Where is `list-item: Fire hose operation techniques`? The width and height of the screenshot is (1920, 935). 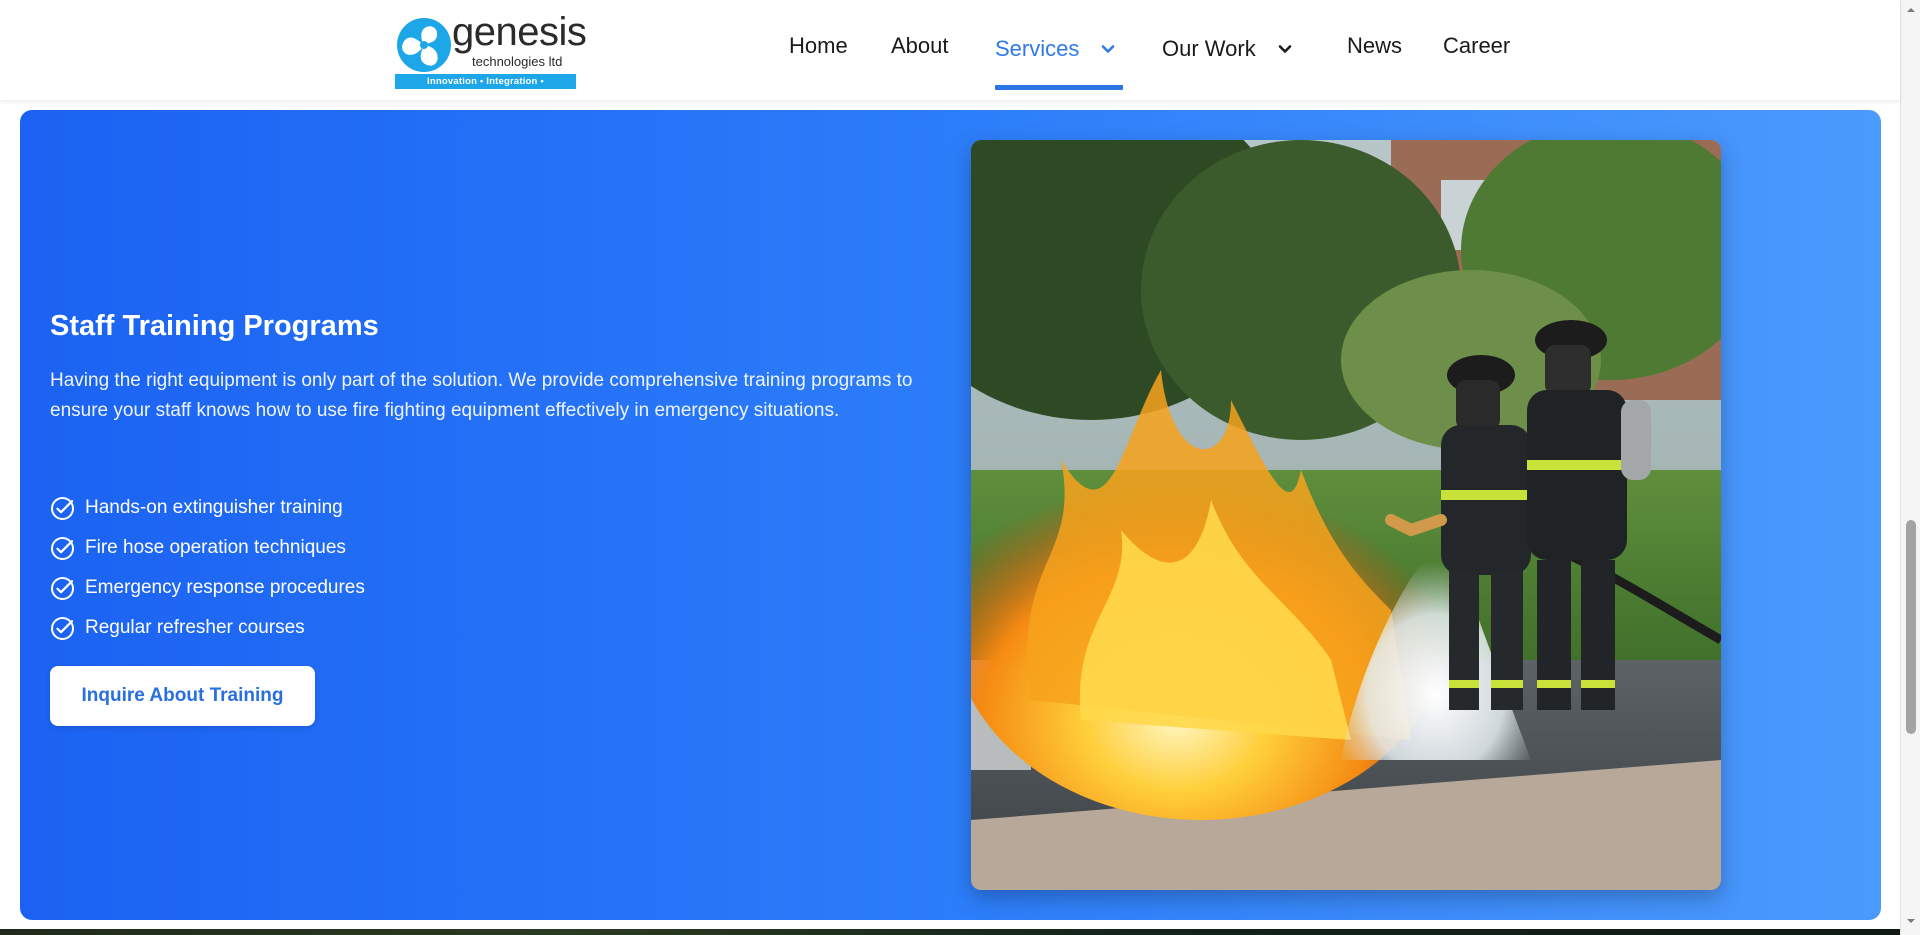 list-item: Fire hose operation techniques is located at coordinates (207, 548).